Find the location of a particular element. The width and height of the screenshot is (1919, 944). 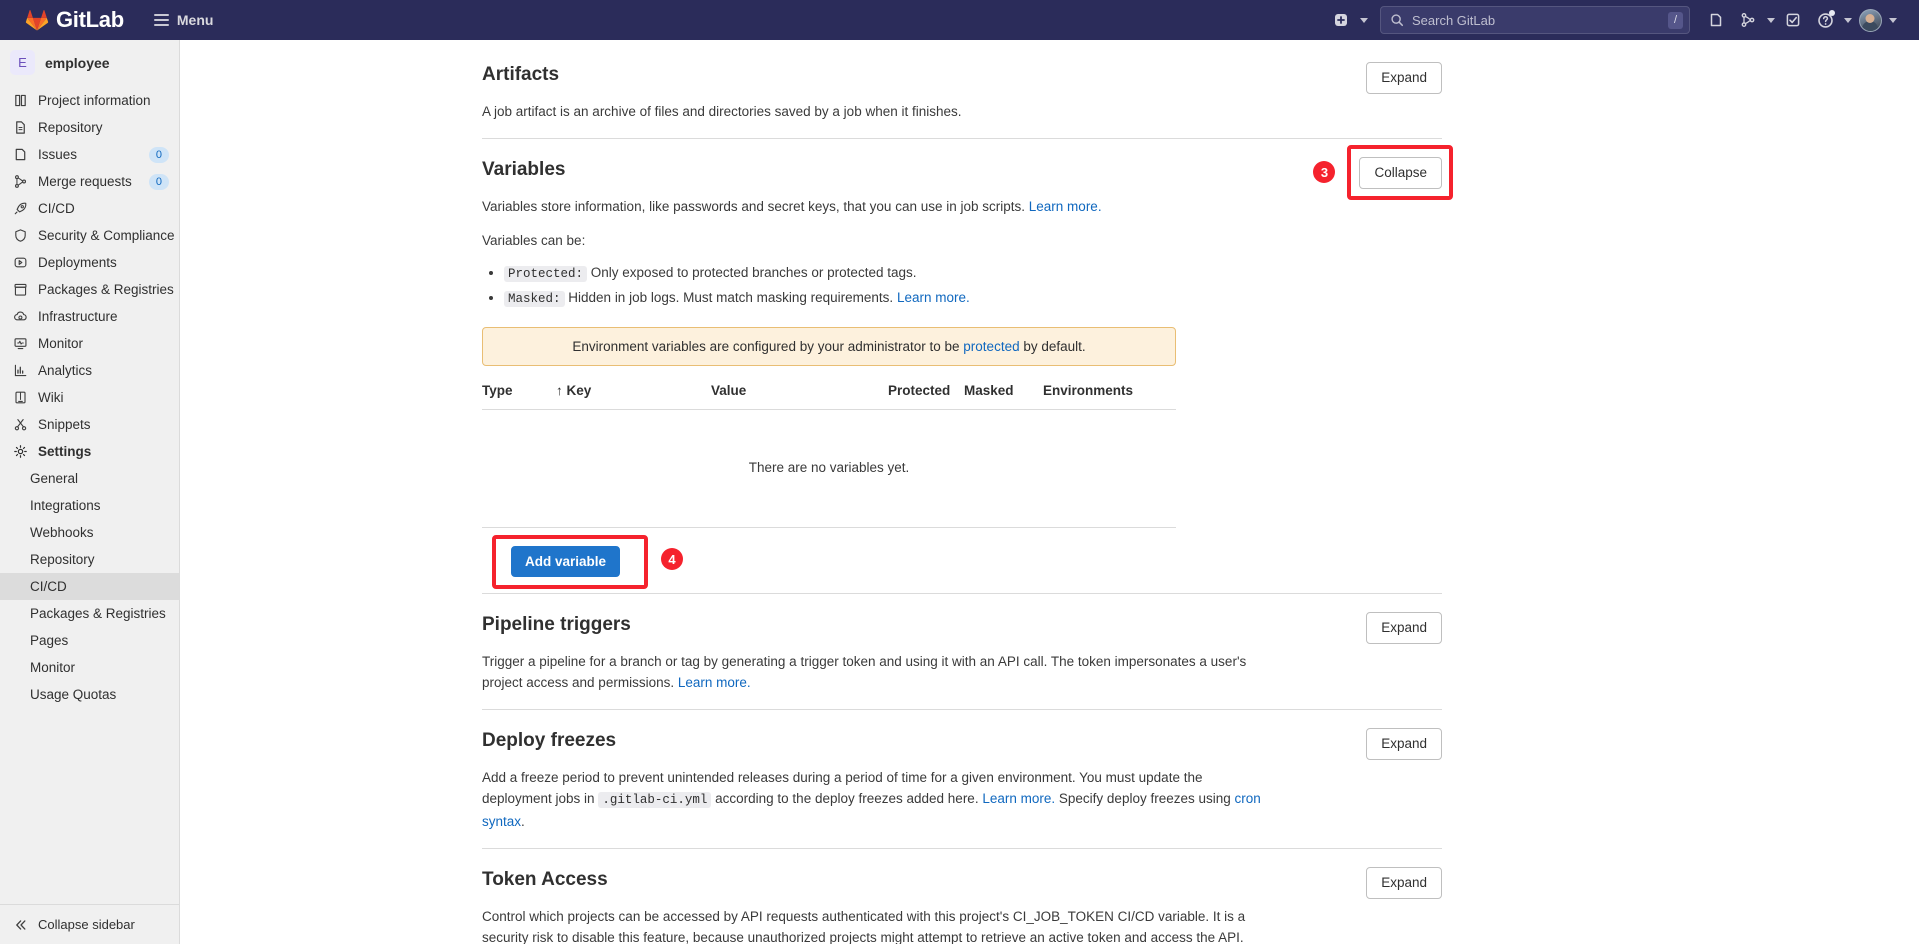

sidebar-subitem-label: Pages is located at coordinates (49, 640).